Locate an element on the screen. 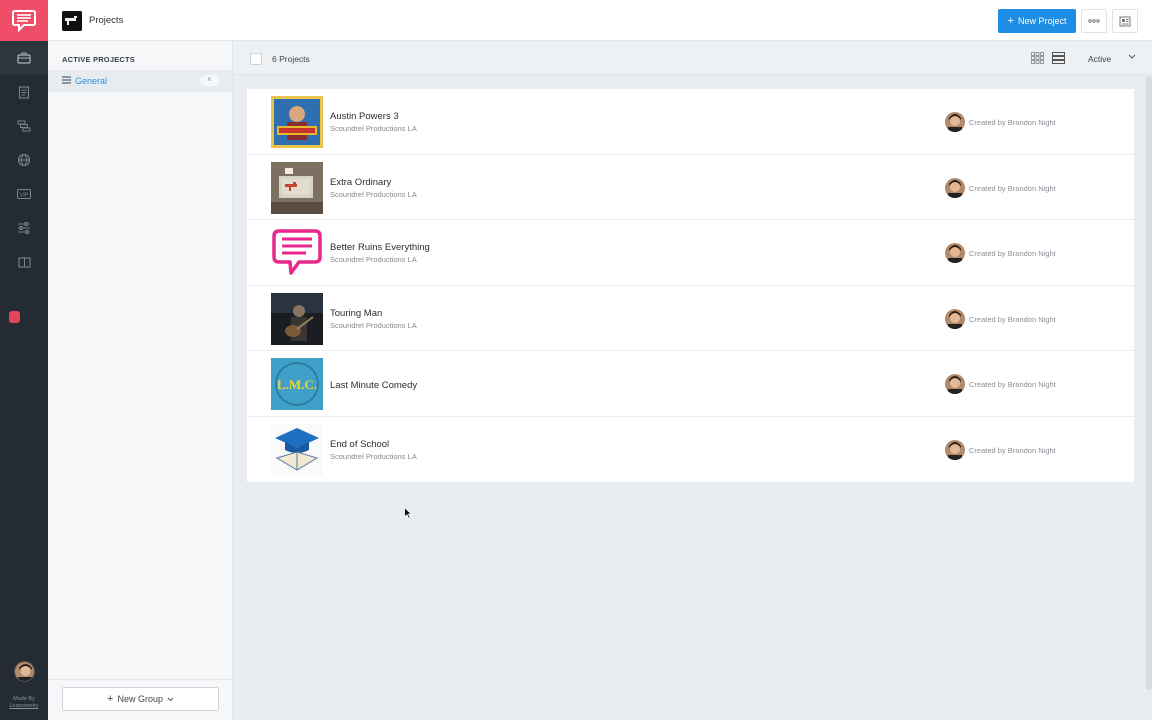 The height and width of the screenshot is (720, 1152). briefcase-icon is located at coordinates (24, 58).